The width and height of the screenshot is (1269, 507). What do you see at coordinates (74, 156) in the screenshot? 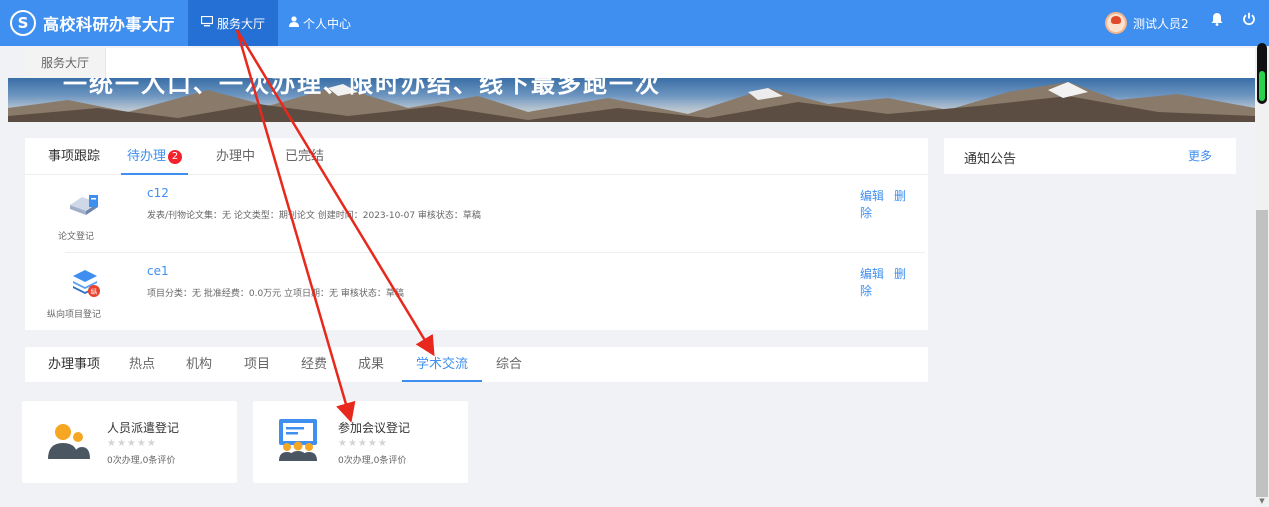
I see `tracking-title: 事项跟踪` at bounding box center [74, 156].